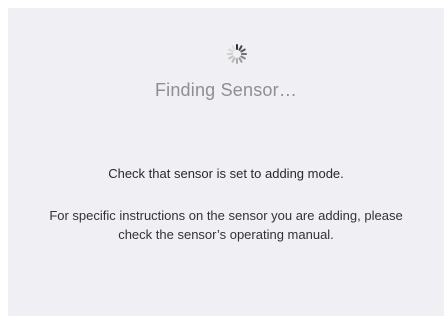 This screenshot has height=316, width=448. What do you see at coordinates (237, 54) in the screenshot?
I see `loading-spinner-icon` at bounding box center [237, 54].